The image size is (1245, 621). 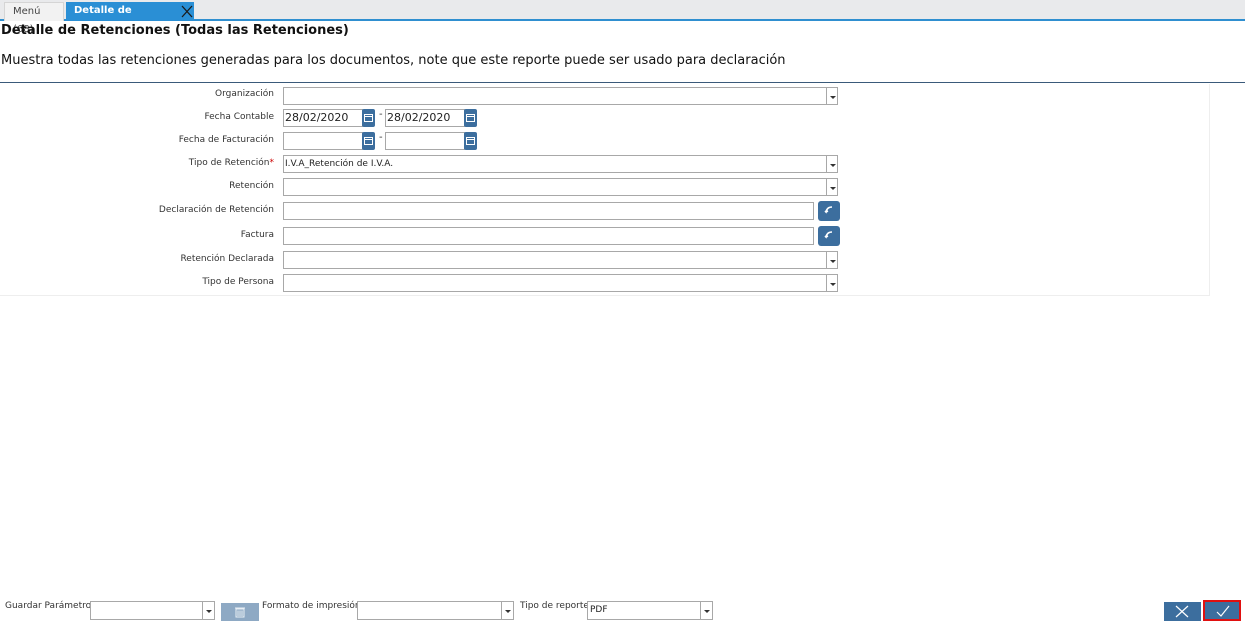 I want to click on tipo-reporte-select: PDF, so click(x=644, y=610).